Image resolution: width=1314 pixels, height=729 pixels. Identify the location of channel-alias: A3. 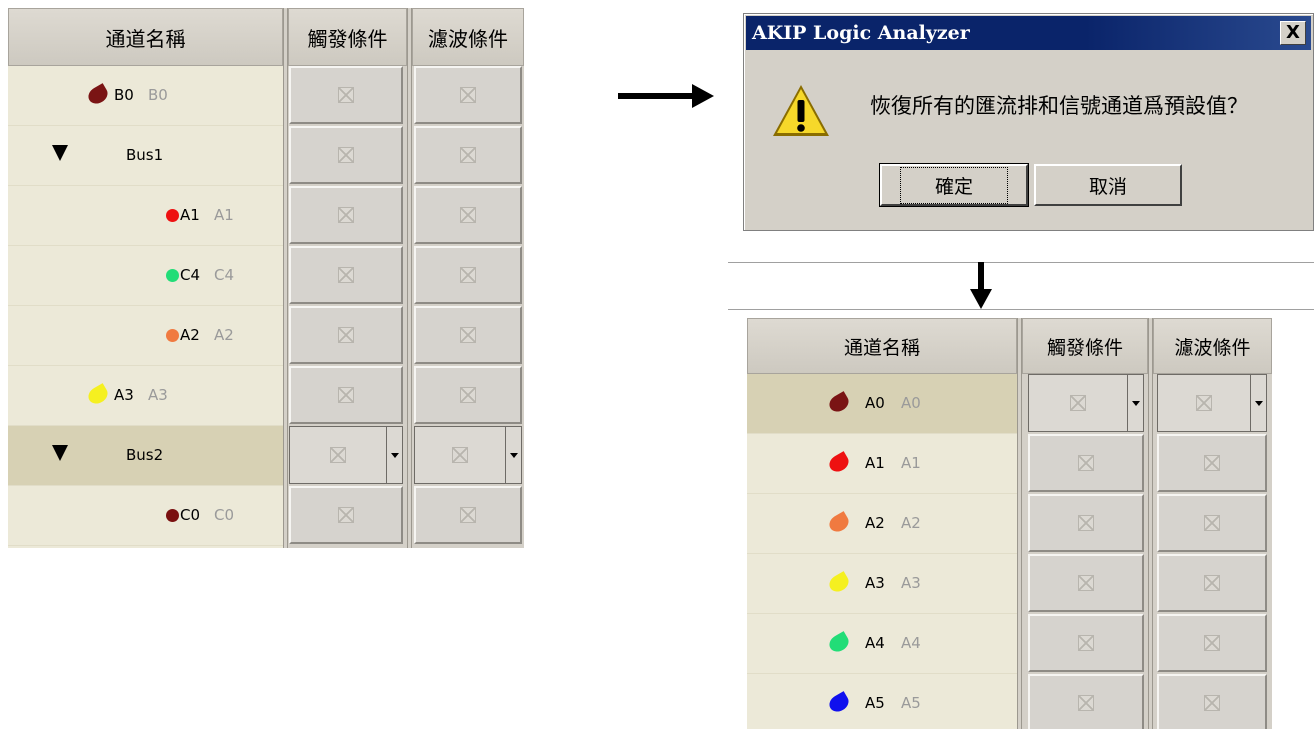
(911, 583).